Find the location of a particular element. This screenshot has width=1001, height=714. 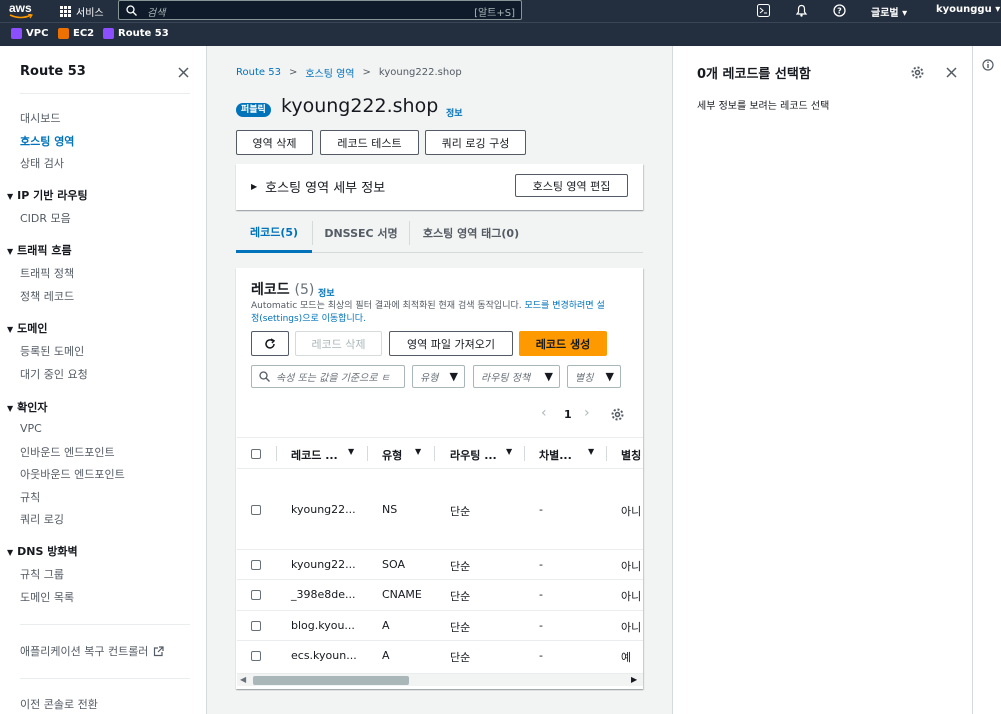

refresh-button is located at coordinates (270, 343).